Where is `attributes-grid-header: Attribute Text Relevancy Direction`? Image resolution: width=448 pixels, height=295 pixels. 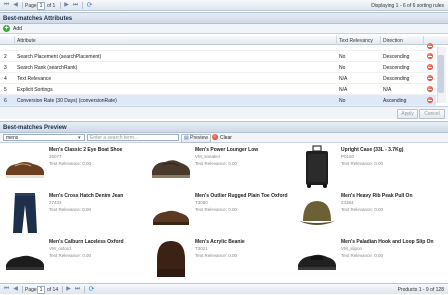 attributes-grid-header: Attribute Text Relevancy Direction is located at coordinates (224, 40).